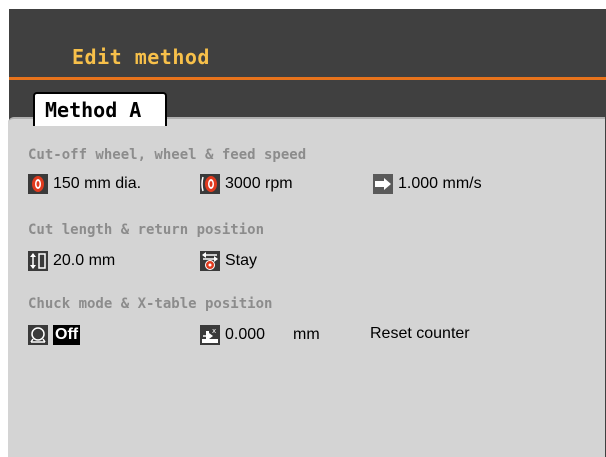 The width and height of the screenshot is (606, 457). What do you see at coordinates (259, 183) in the screenshot?
I see `wheel-speed-value: 3000 rpm` at bounding box center [259, 183].